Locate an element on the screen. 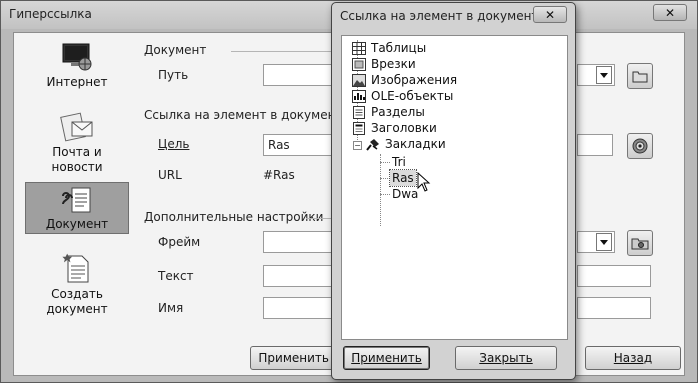 The height and width of the screenshot is (383, 698). extra-section-title: Дополнительные настройки is located at coordinates (234, 217).